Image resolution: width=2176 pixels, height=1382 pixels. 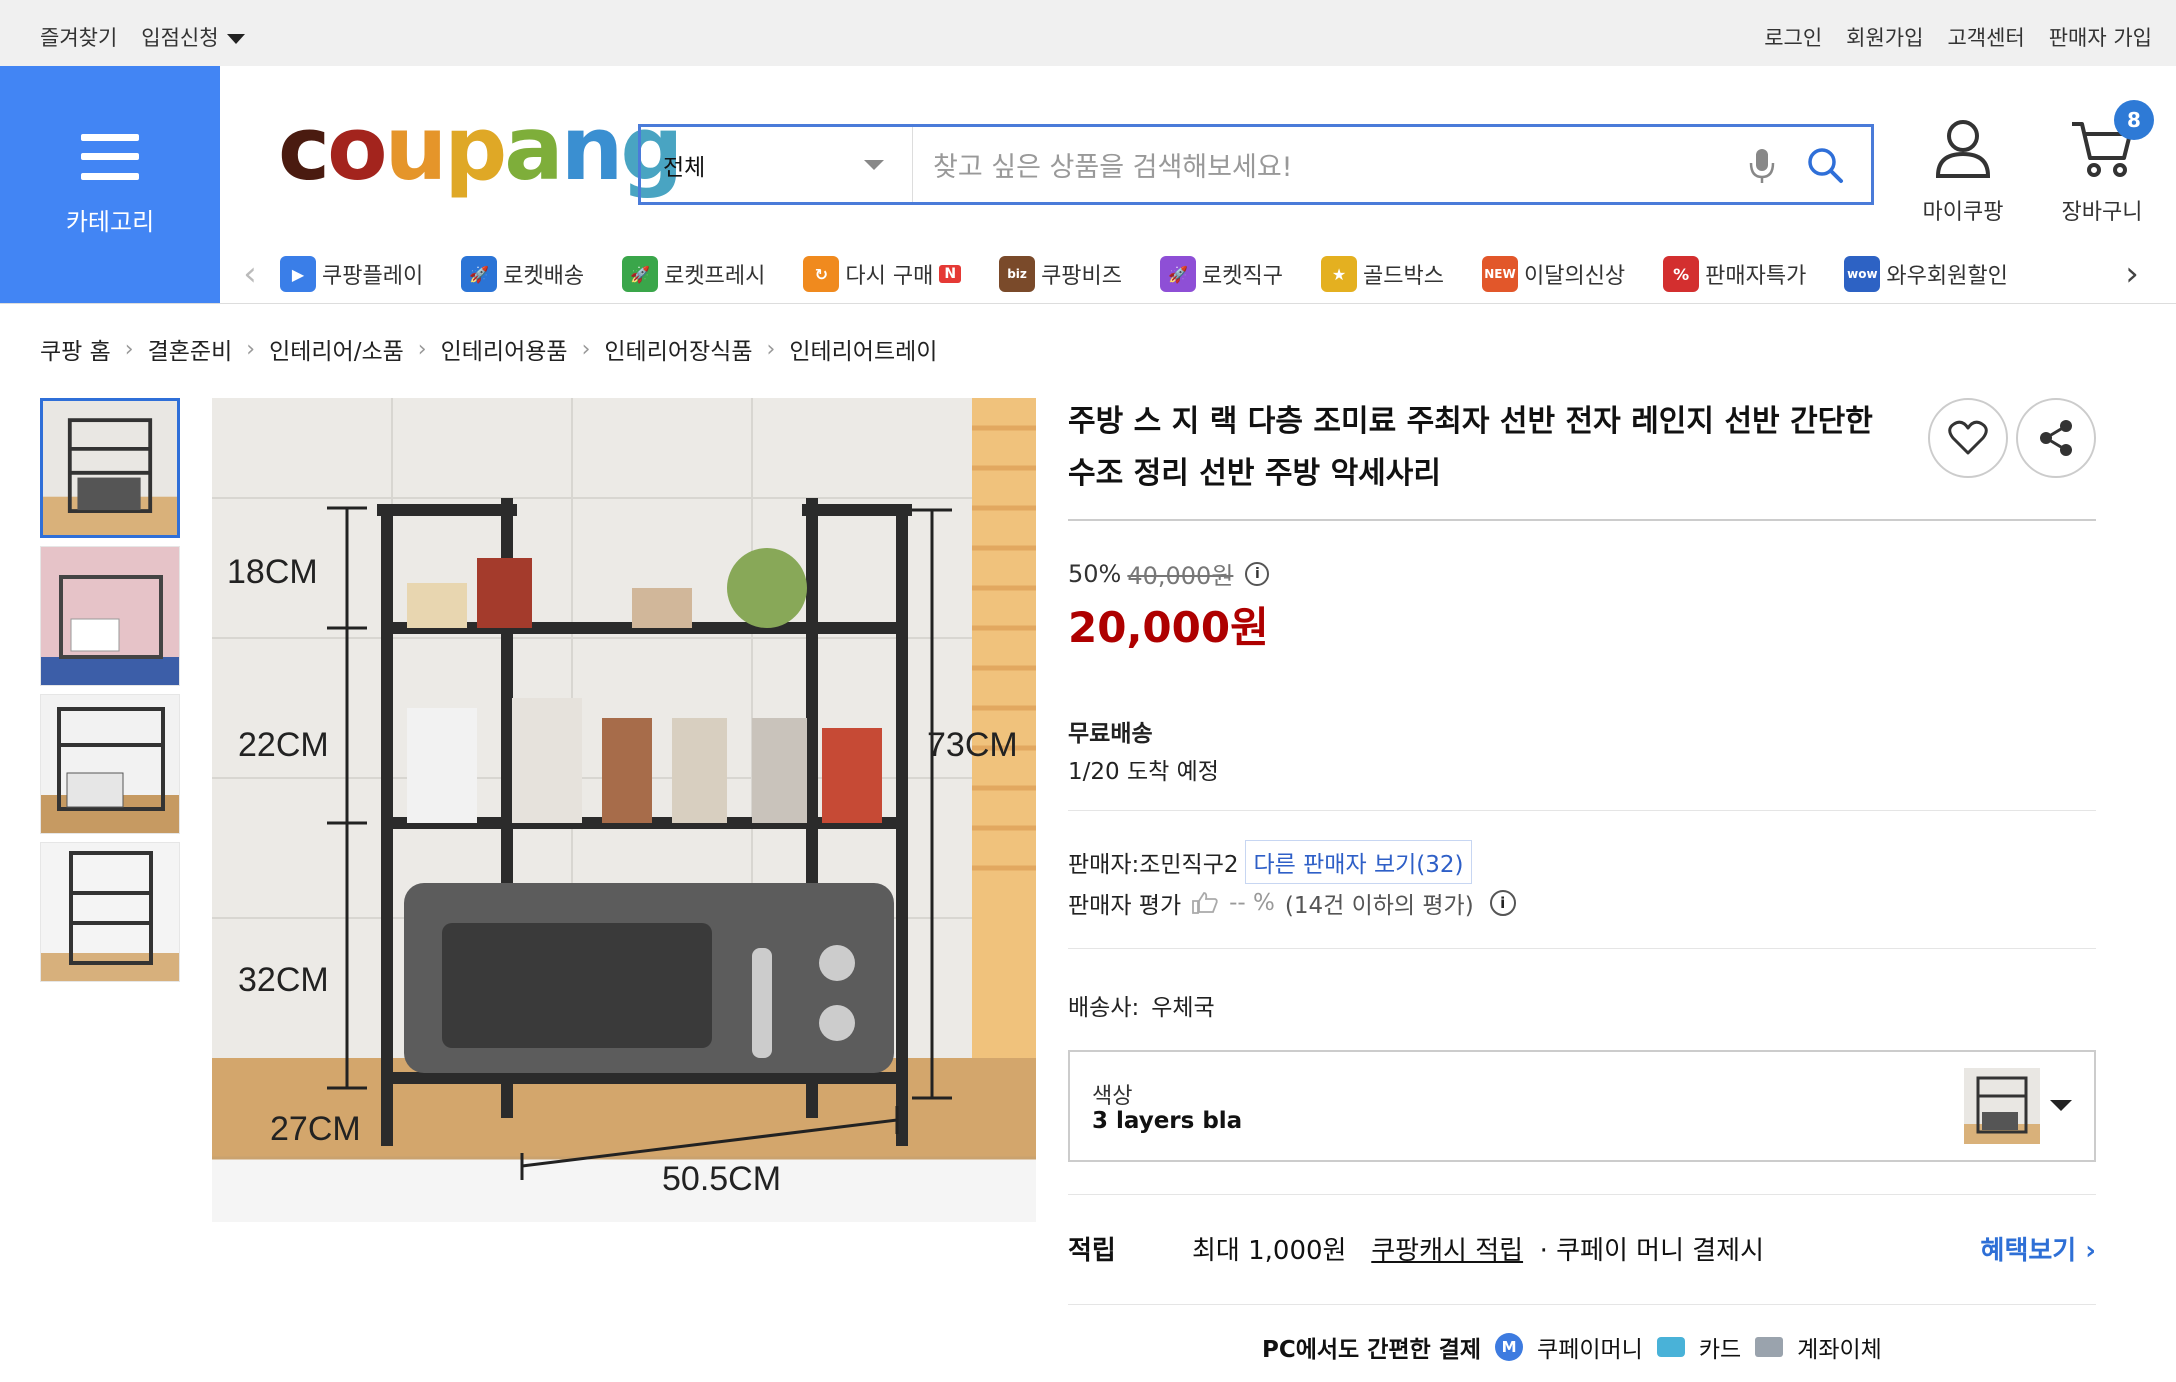 What do you see at coordinates (475, 148) in the screenshot?
I see `logo-letter: p` at bounding box center [475, 148].